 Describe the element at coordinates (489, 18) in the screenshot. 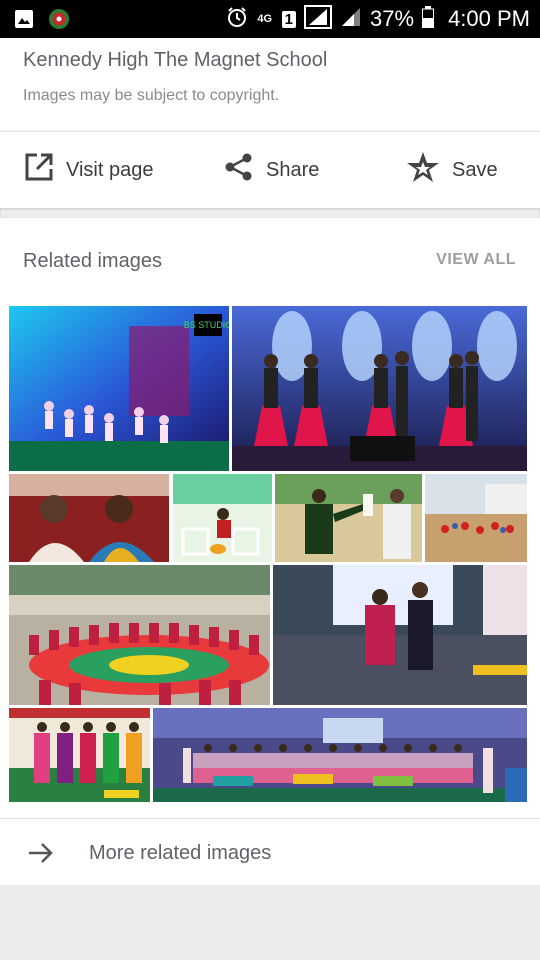

I see `clock: 4:00 PM` at that location.